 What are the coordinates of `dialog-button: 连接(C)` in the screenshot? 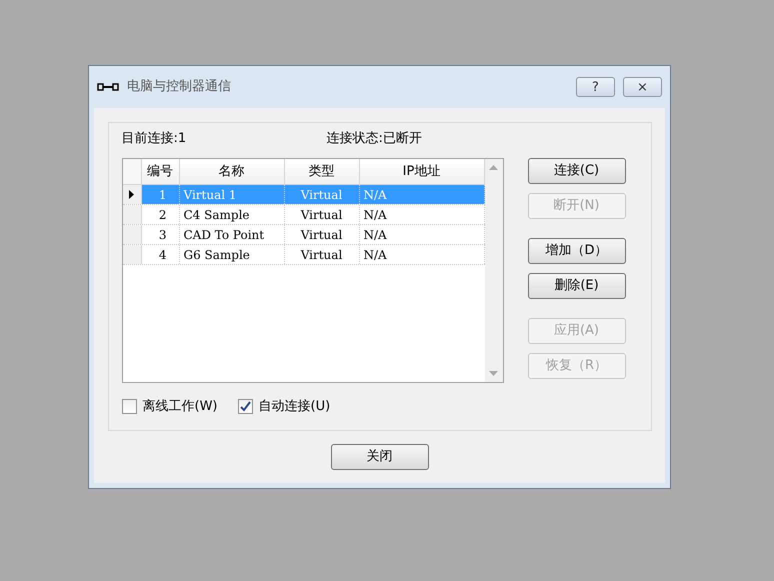 It's located at (577, 171).